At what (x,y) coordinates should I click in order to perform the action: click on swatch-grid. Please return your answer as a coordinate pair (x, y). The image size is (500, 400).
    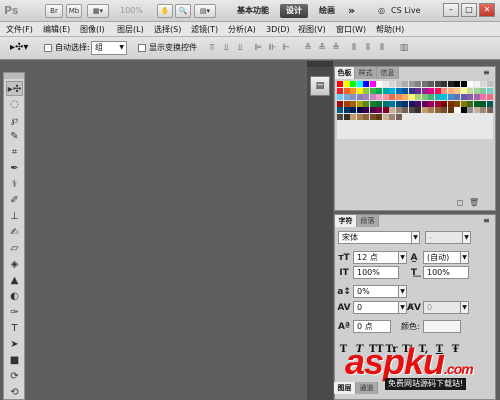
    Looking at the image, I should click on (415, 110).